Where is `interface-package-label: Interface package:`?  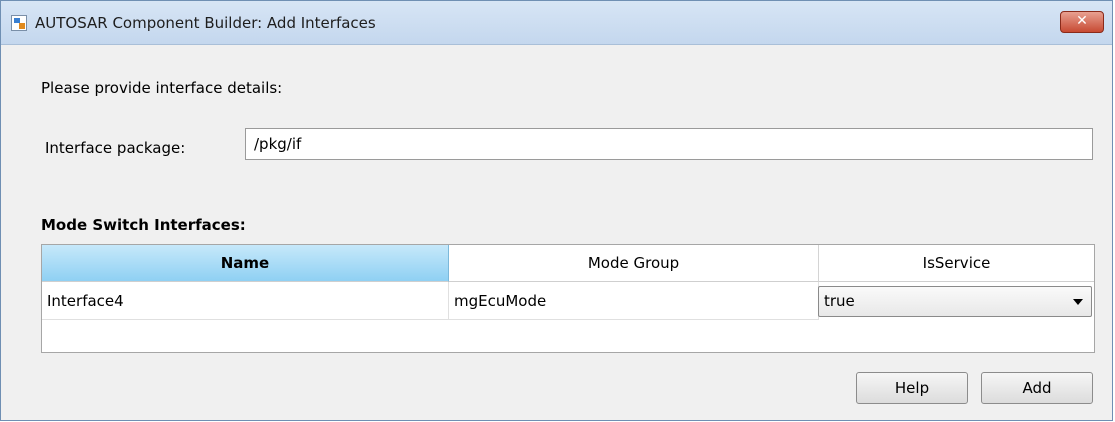 interface-package-label: Interface package: is located at coordinates (115, 148).